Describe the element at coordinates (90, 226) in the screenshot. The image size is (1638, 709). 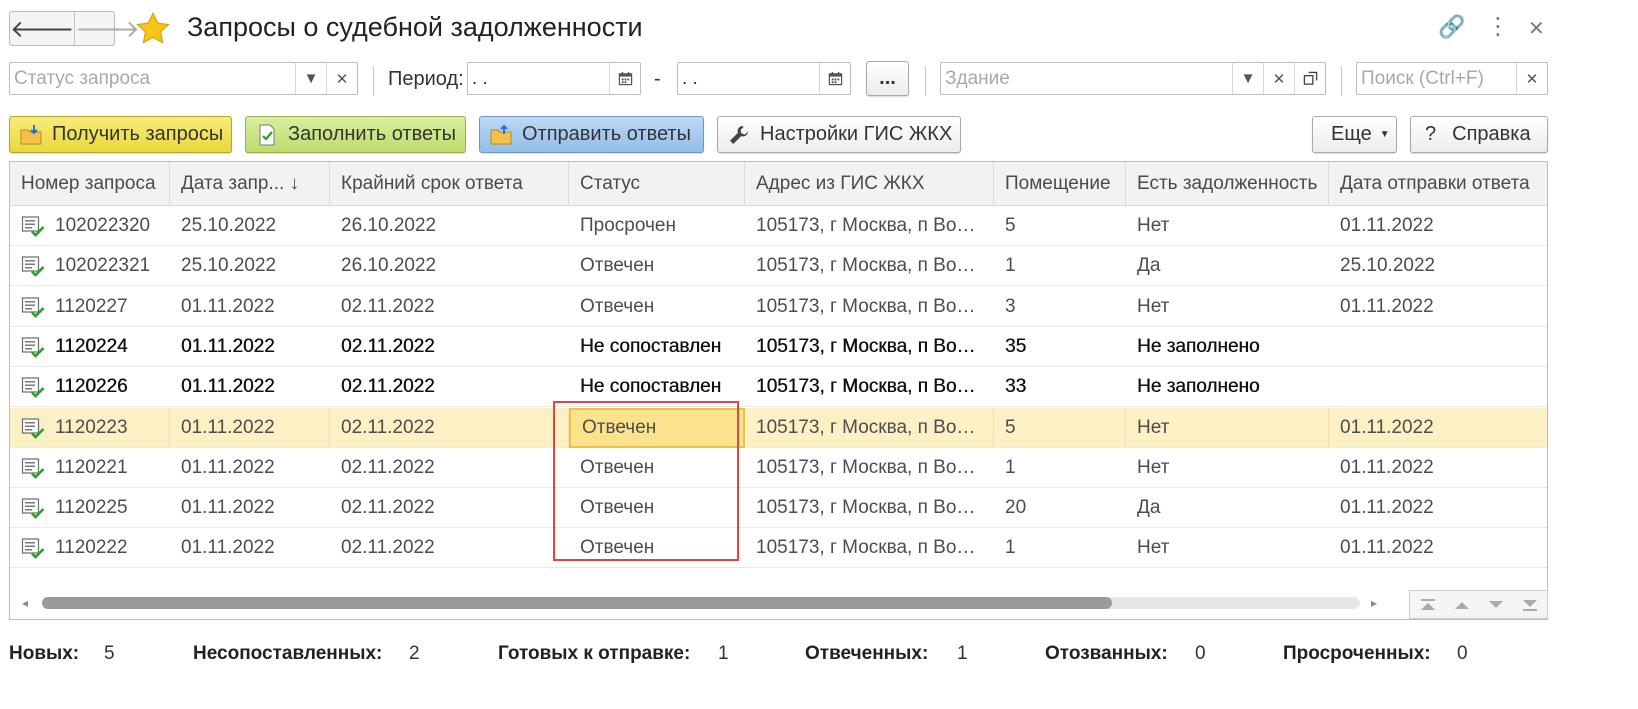
I see `cell-number: 102022320` at that location.